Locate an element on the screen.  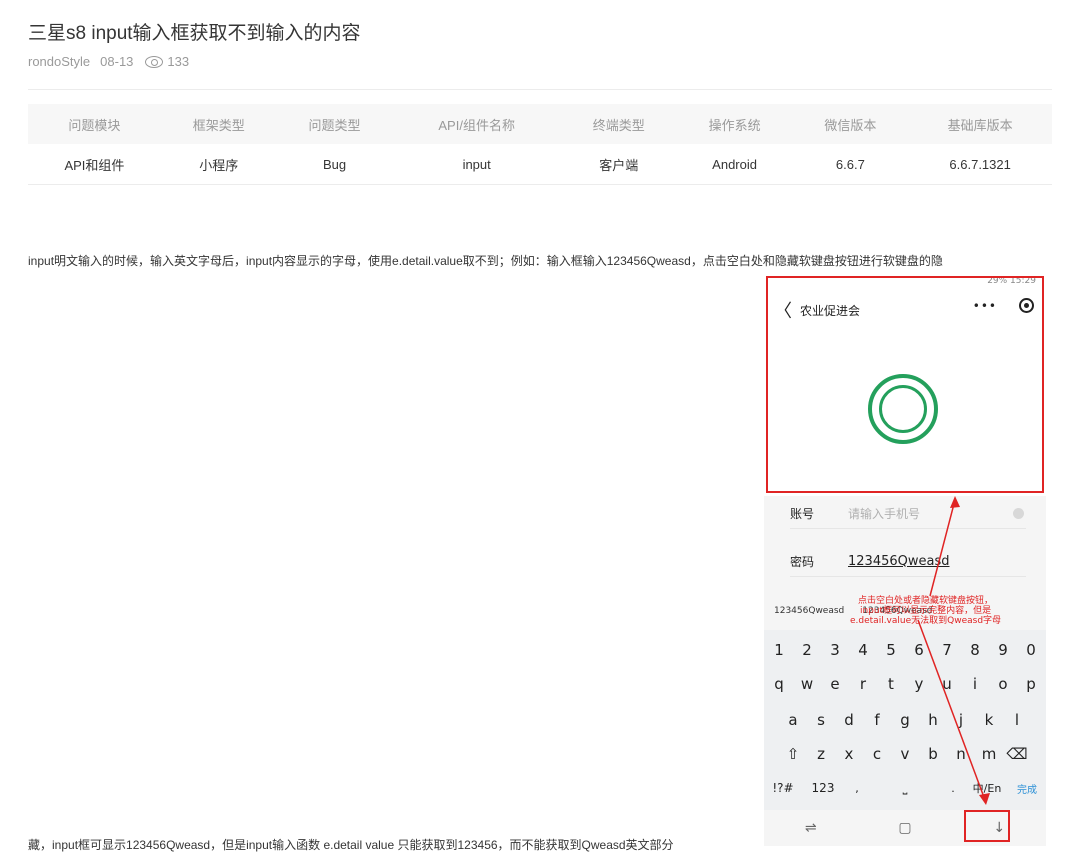
annotation-line: input框可以显示完整内容，但是 is located at coordinates (925, 611).